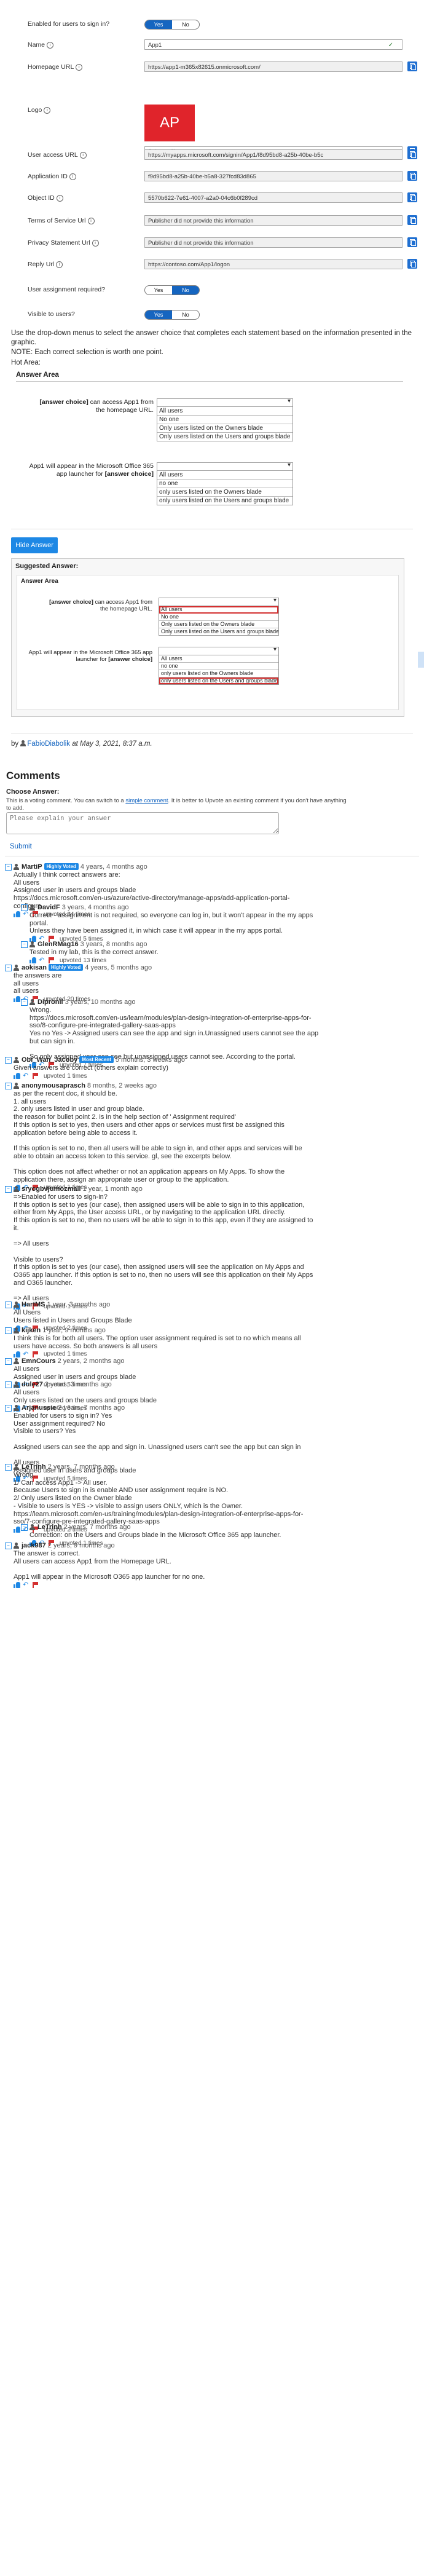 Image resolution: width=424 pixels, height=2576 pixels. Describe the element at coordinates (48, 907) in the screenshot. I see `comment-username: DavidF` at that location.